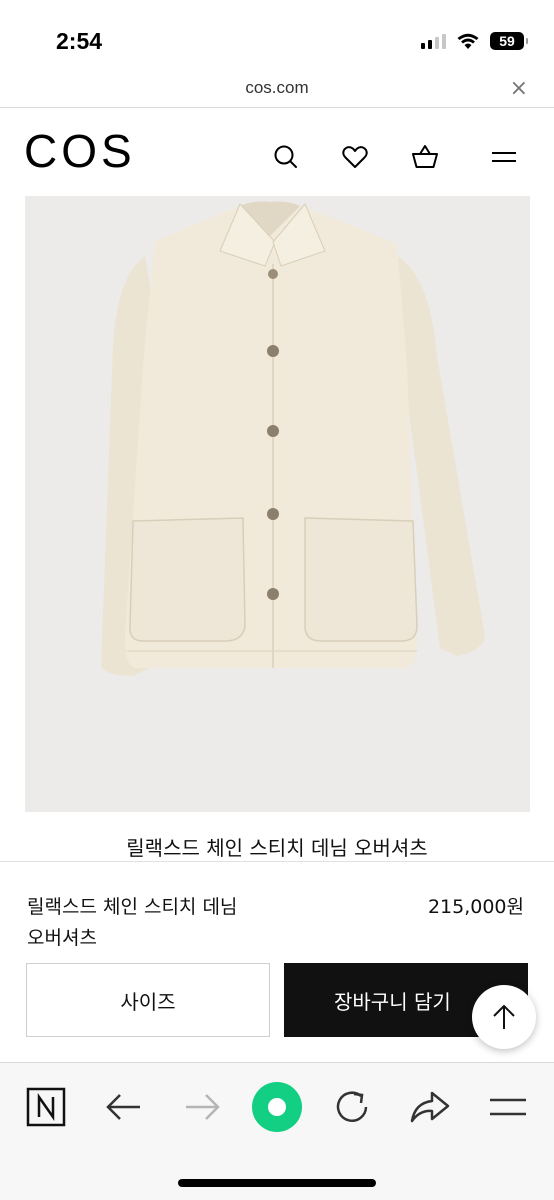 The height and width of the screenshot is (1200, 554). Describe the element at coordinates (80, 151) in the screenshot. I see `cos-logo: COS` at that location.